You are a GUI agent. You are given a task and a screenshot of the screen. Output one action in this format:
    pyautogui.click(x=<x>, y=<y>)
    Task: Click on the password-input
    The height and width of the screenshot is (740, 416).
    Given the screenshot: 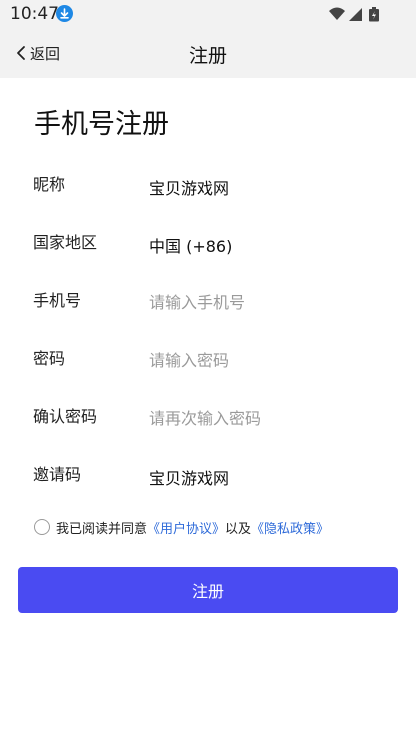 What is the action you would take?
    pyautogui.click(x=264, y=360)
    